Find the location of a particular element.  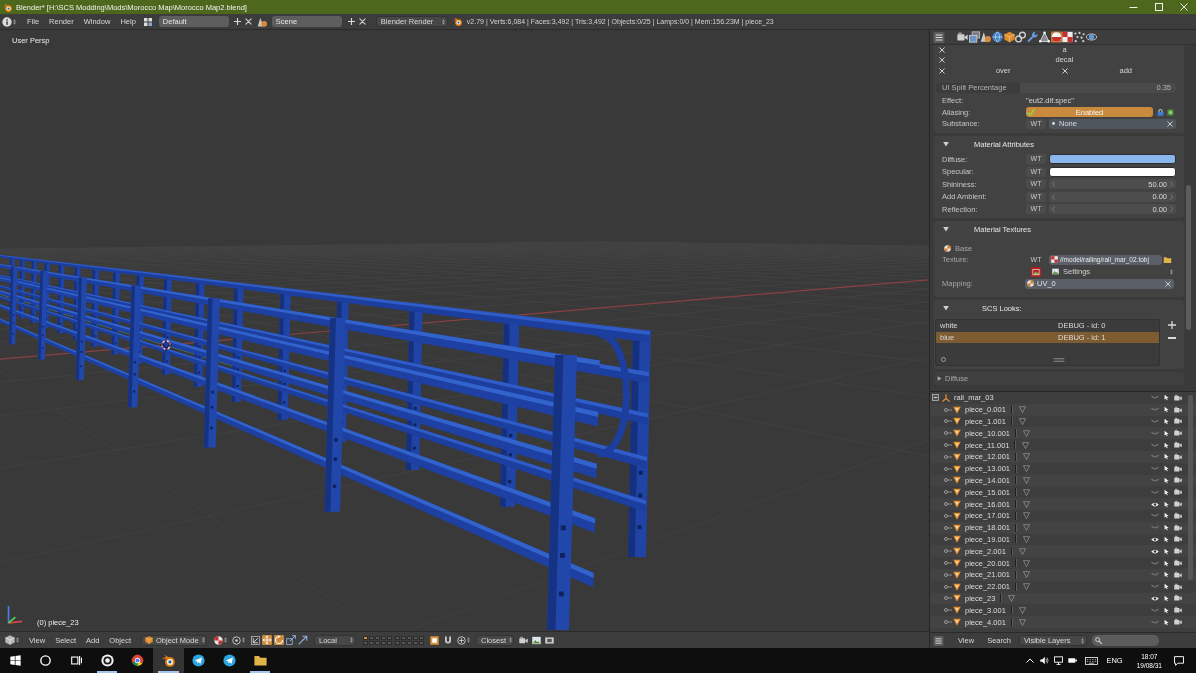

search-field is located at coordinates (1125, 640).